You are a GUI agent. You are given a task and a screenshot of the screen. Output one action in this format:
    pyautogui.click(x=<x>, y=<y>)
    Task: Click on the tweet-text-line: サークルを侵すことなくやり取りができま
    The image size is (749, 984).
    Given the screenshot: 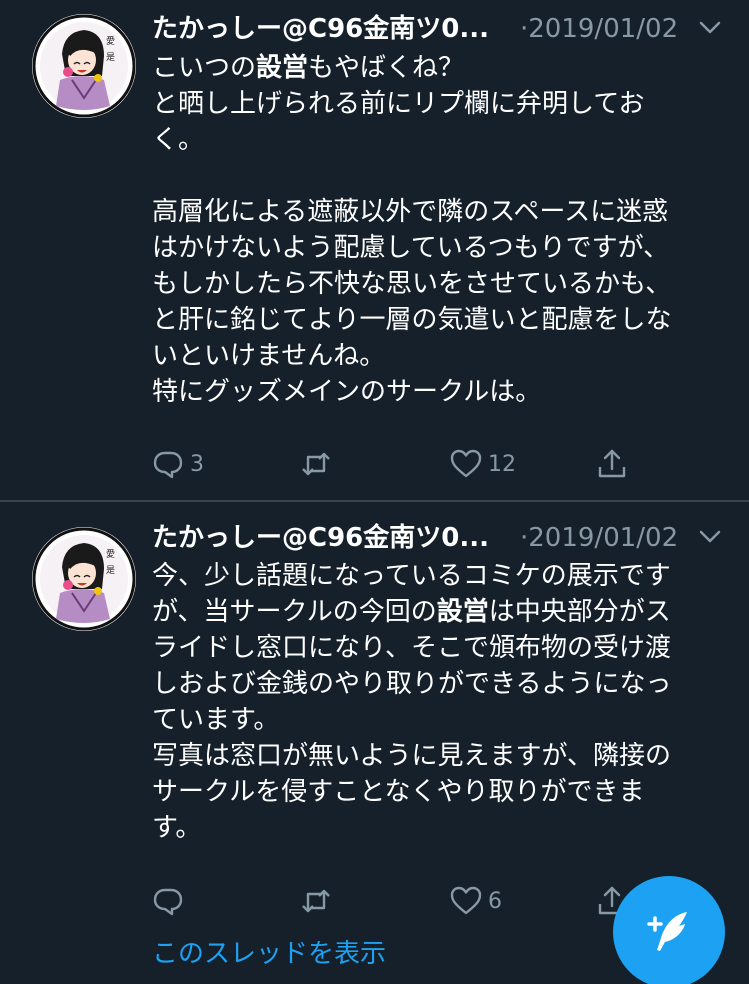 What is the action you would take?
    pyautogui.click(x=442, y=792)
    